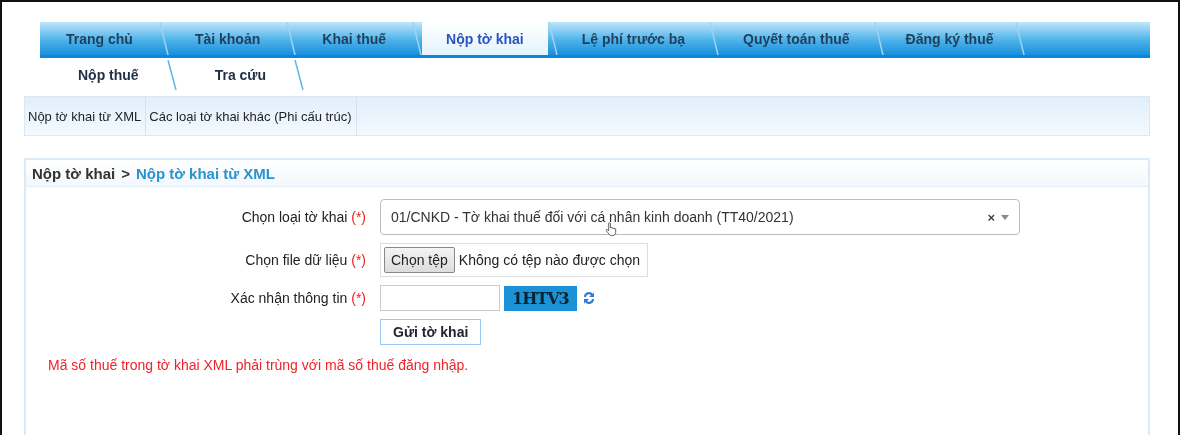  What do you see at coordinates (99, 38) in the screenshot?
I see `nav-tab: Trang chủ` at bounding box center [99, 38].